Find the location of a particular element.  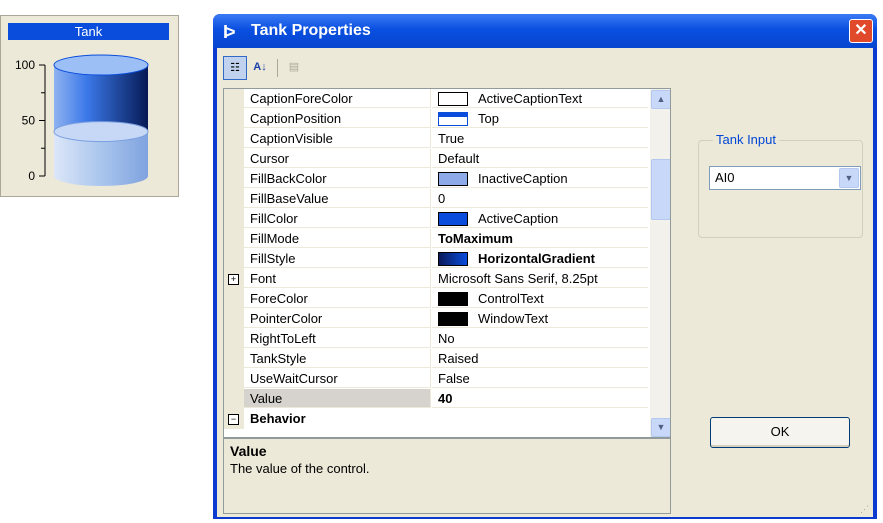

property-value-text: ActiveCaptionText is located at coordinates (530, 98).